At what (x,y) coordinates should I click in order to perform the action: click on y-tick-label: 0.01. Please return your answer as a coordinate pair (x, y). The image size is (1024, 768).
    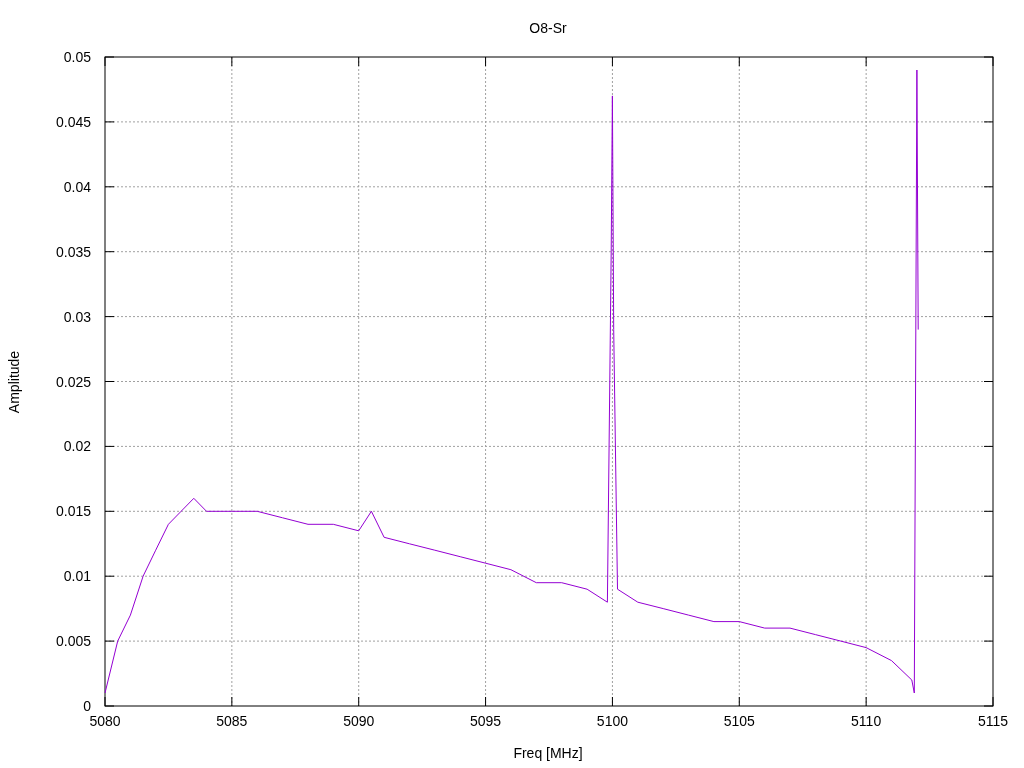
    Looking at the image, I should click on (77, 576).